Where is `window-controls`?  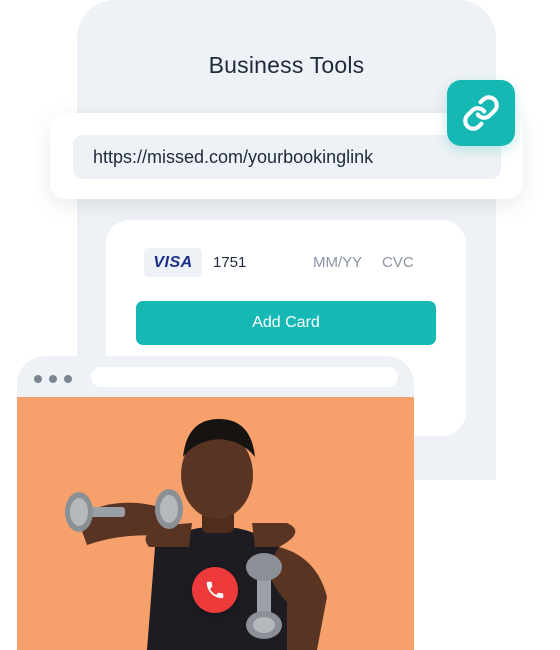 window-controls is located at coordinates (53, 379).